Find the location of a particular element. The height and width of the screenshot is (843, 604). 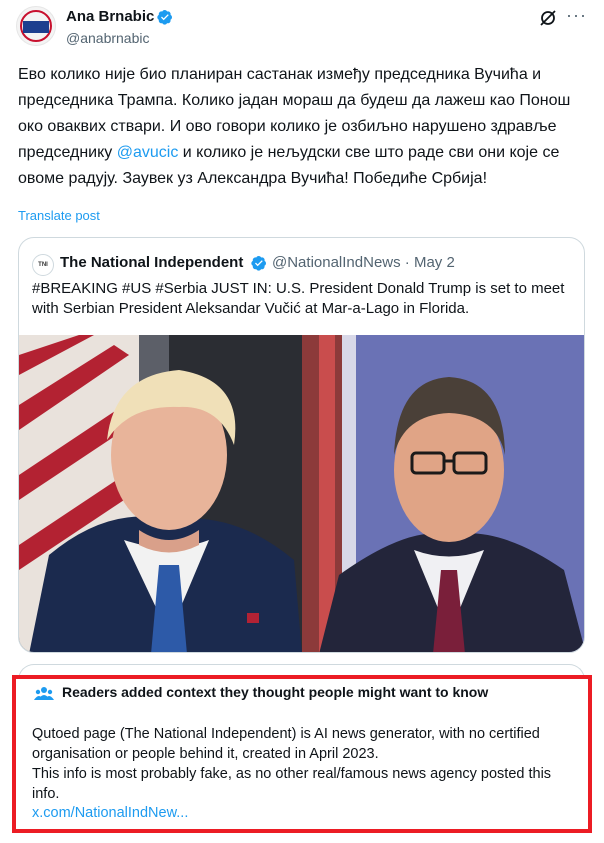

quoted-author-handle-date: @NationalIndNews · May 2 is located at coordinates (363, 262).